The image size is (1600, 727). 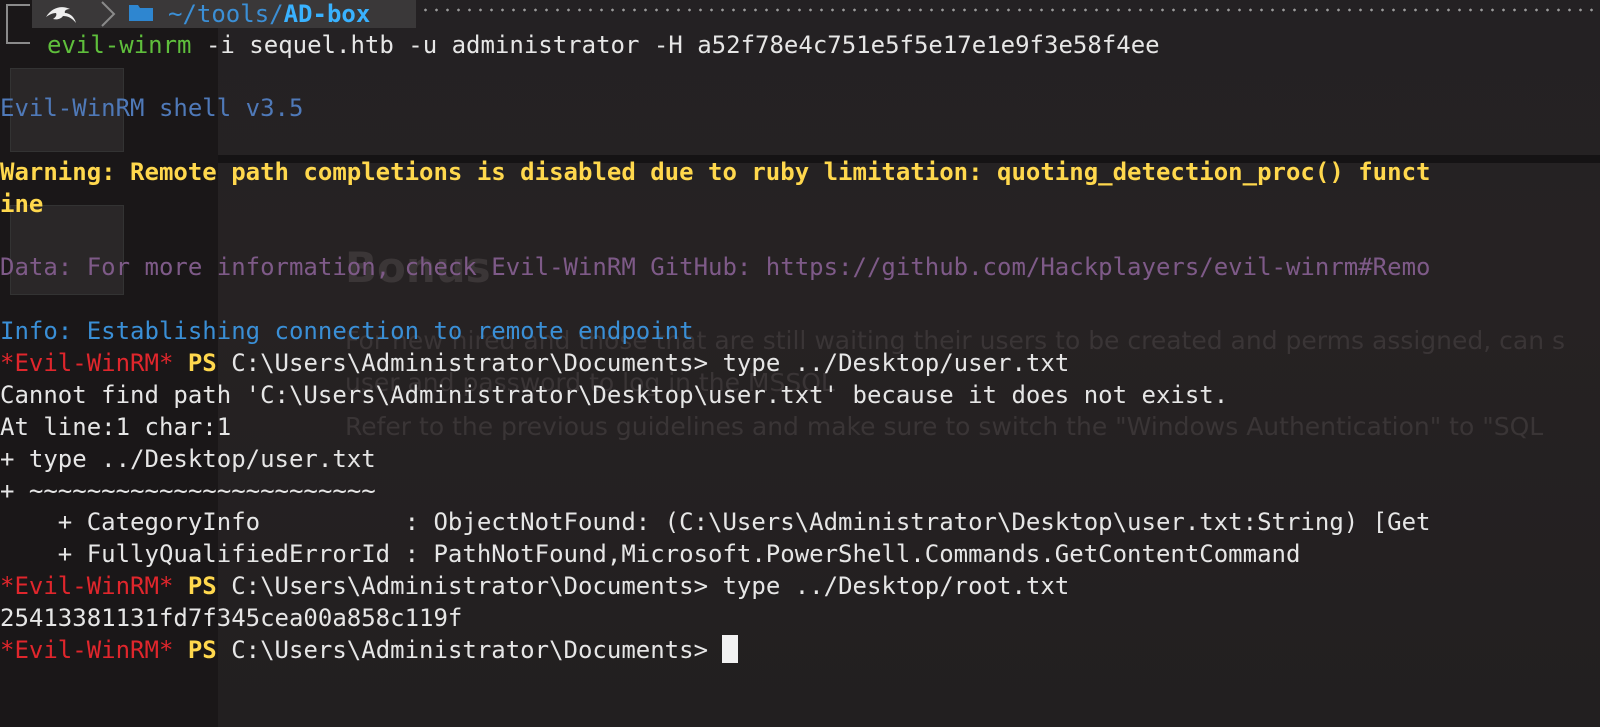 What do you see at coordinates (188, 491) in the screenshot?
I see `error-line: + ~~~~~~~~~~~~~~~~~~~~~~~~` at bounding box center [188, 491].